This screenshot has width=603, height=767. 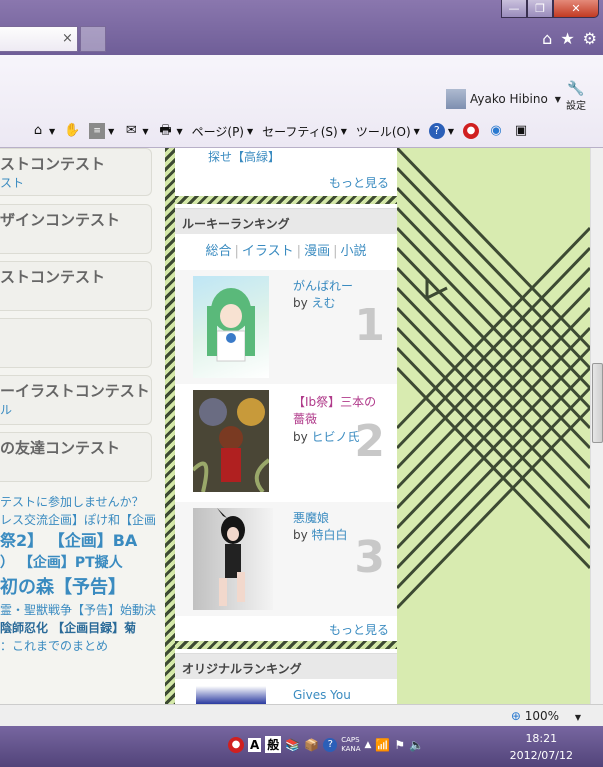 I want to click on tag-link: ：これまでのまとめ, so click(x=80, y=646).